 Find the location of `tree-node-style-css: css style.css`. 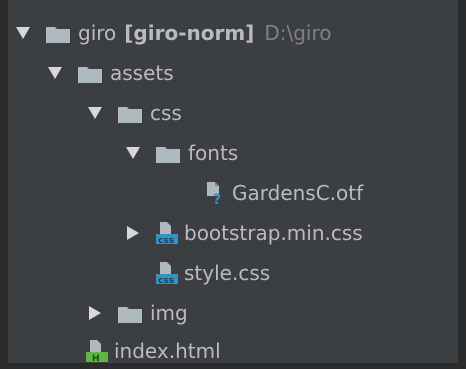

tree-node-style-css: css style.css is located at coordinates (213, 273).